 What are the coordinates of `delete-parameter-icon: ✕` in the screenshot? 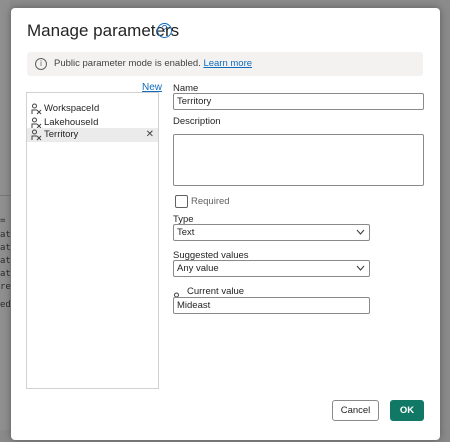 It's located at (150, 135).